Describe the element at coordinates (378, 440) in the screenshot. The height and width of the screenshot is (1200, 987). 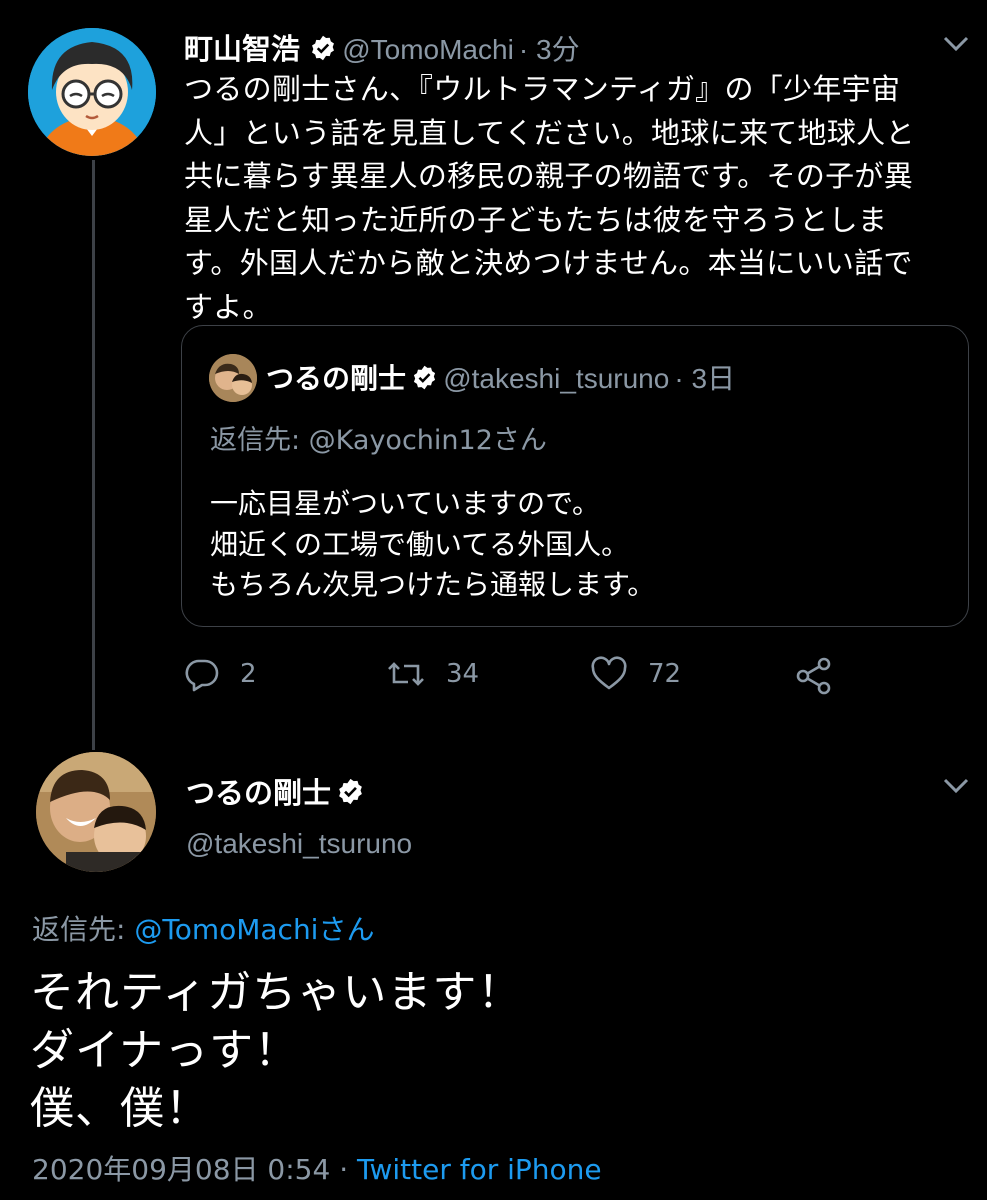
I see `quoted-reply-to: 返信先: @Kayochin12さん` at that location.